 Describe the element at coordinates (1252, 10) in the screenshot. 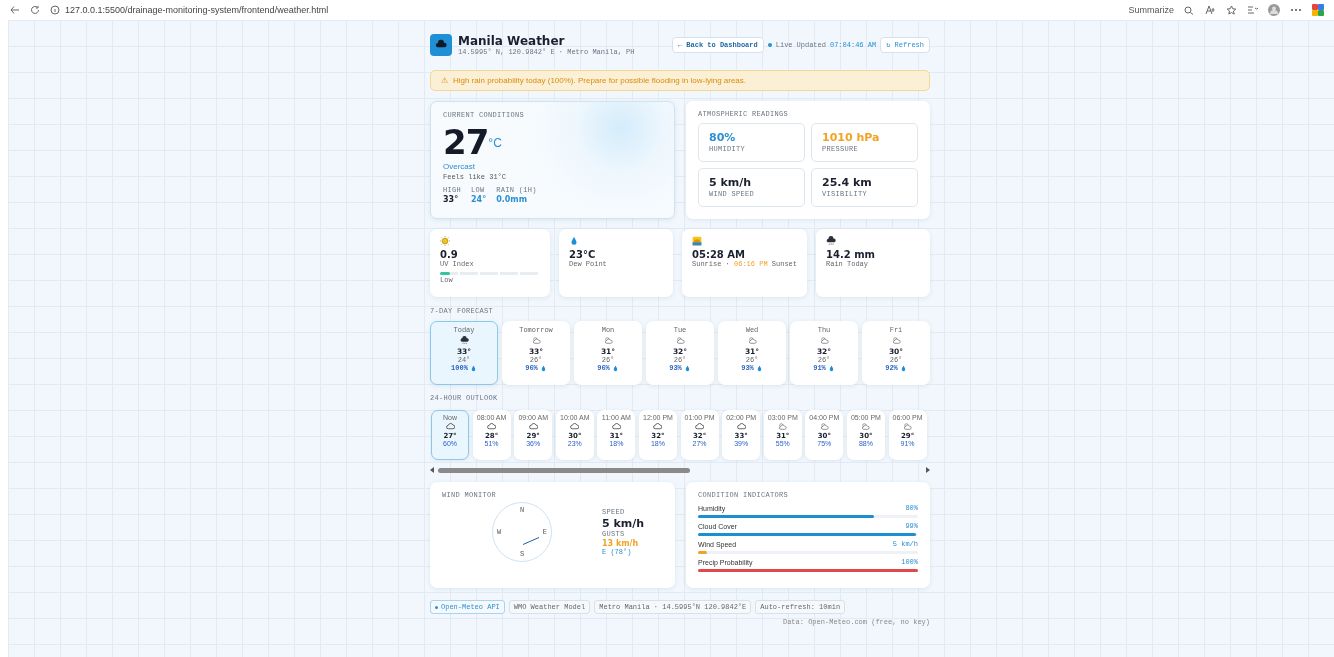

I see `favorites-list-icon` at that location.